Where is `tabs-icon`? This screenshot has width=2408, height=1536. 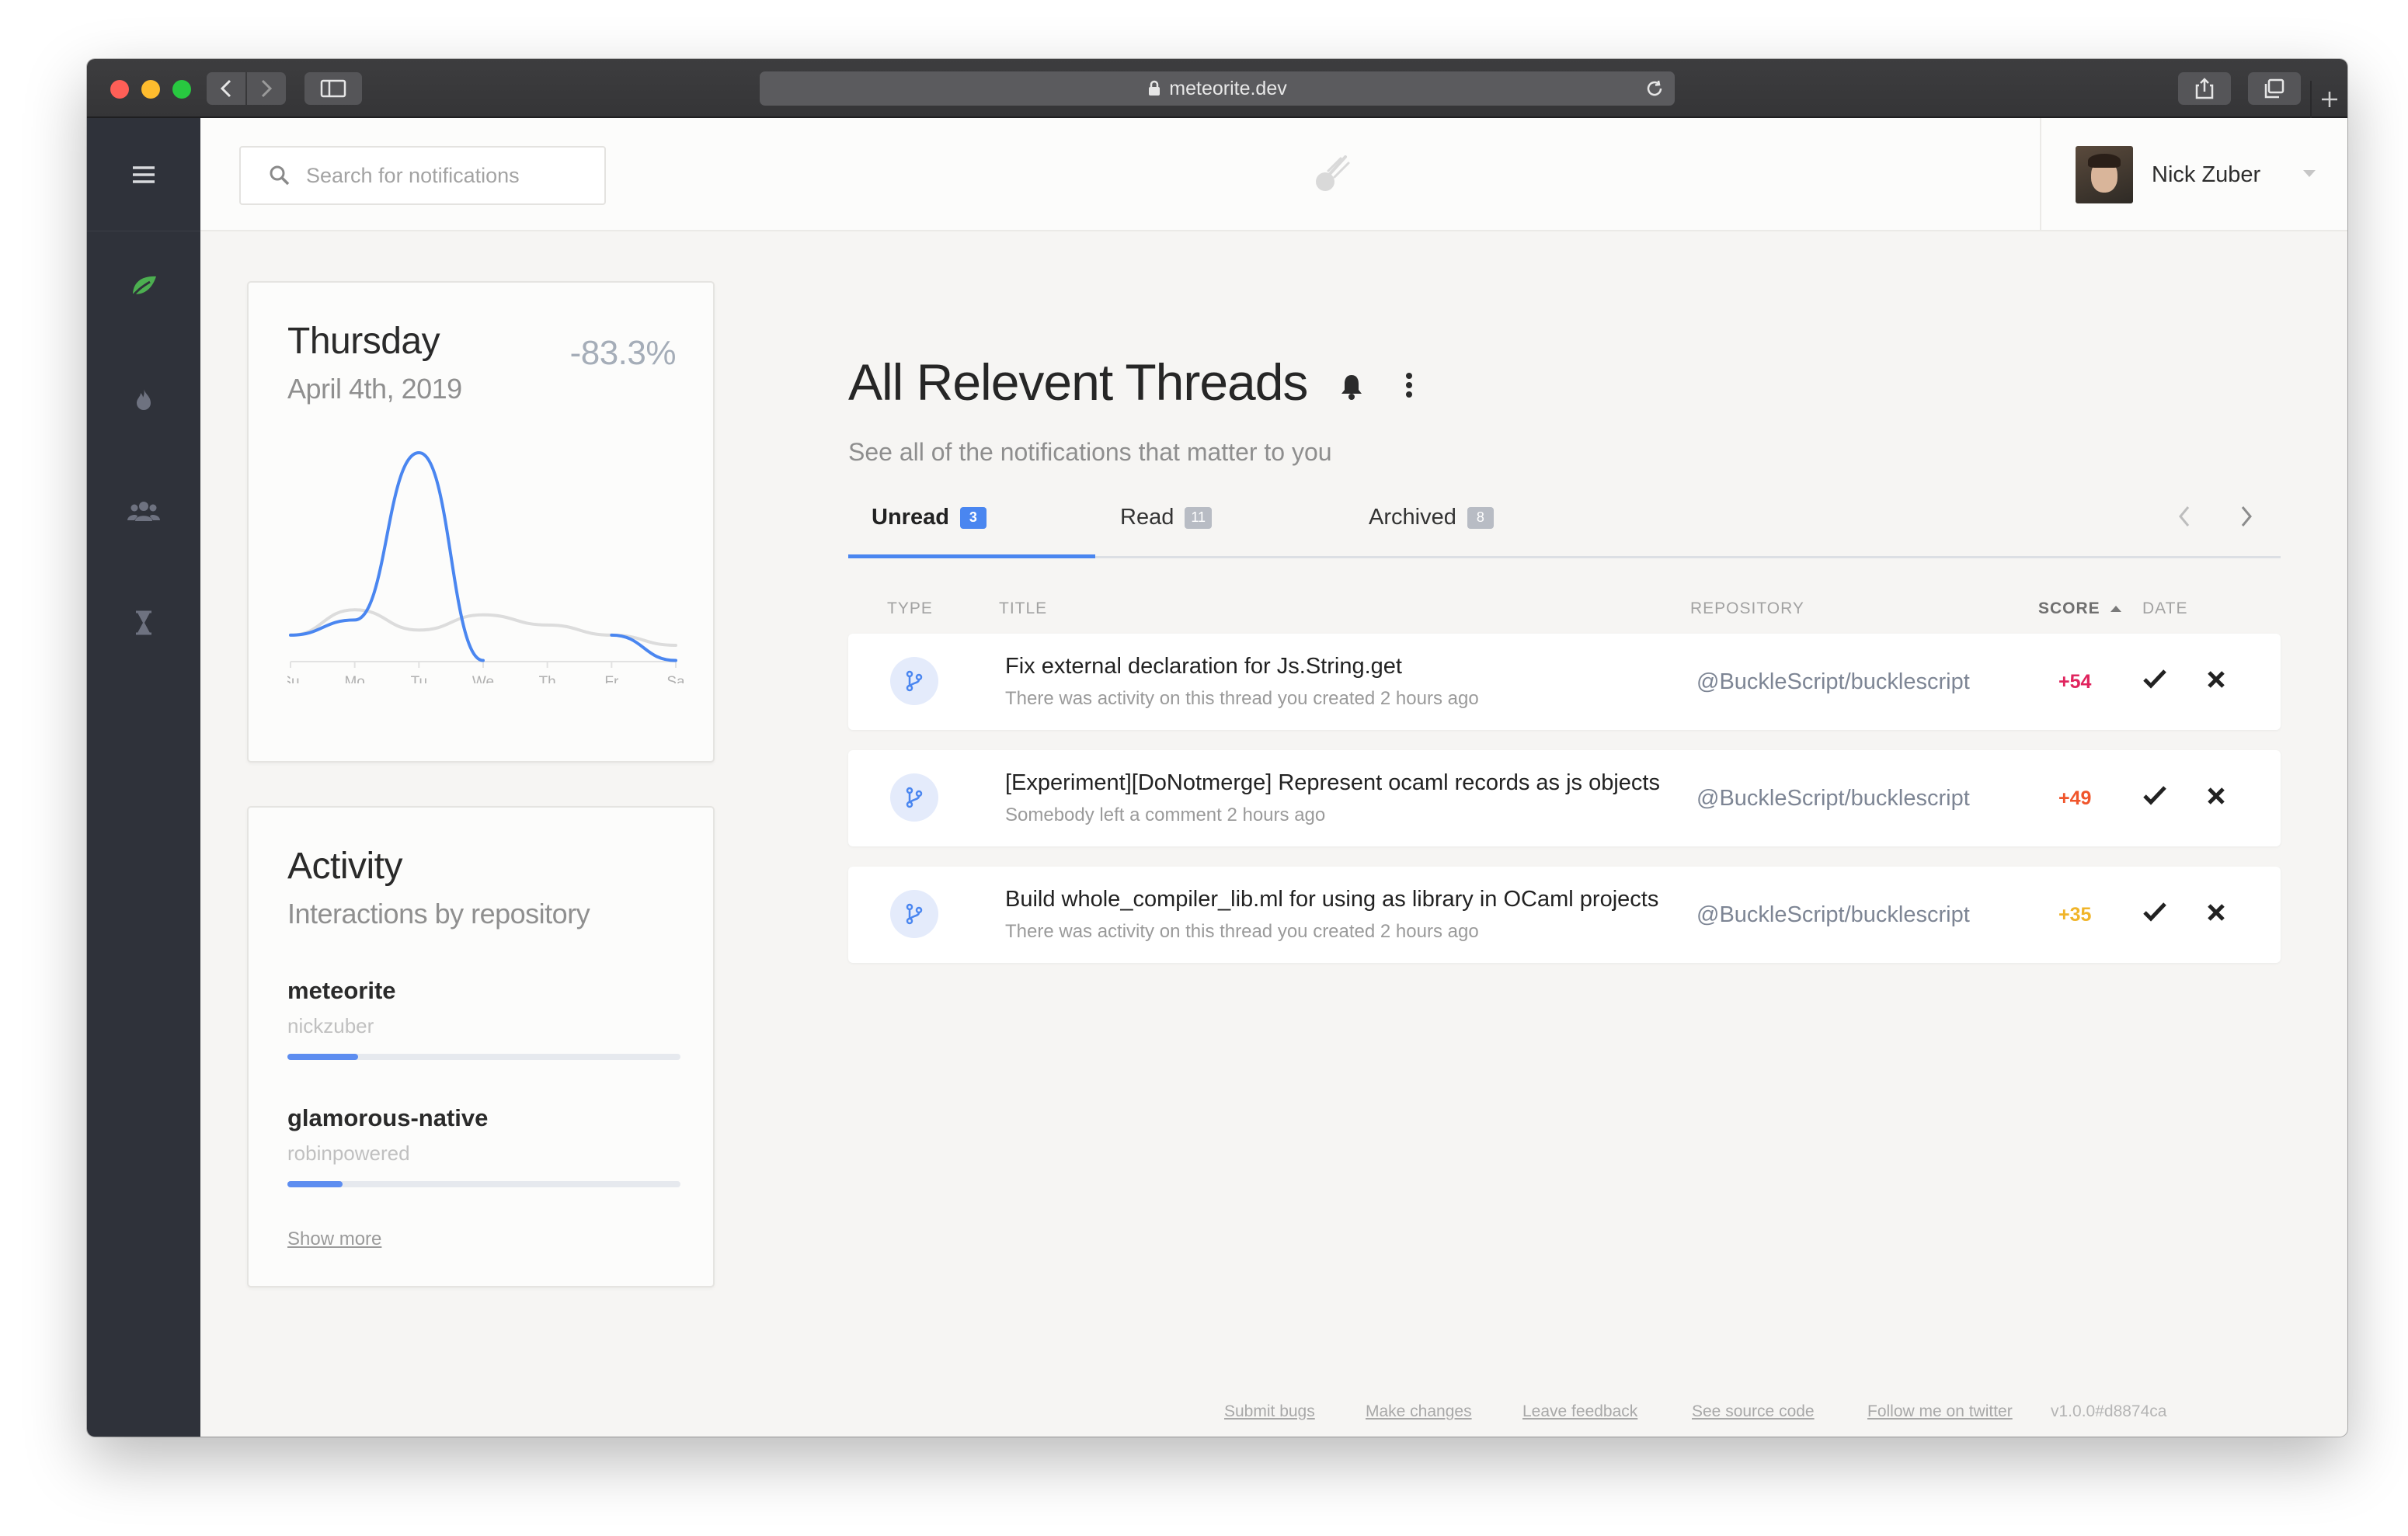
tabs-icon is located at coordinates (2274, 88).